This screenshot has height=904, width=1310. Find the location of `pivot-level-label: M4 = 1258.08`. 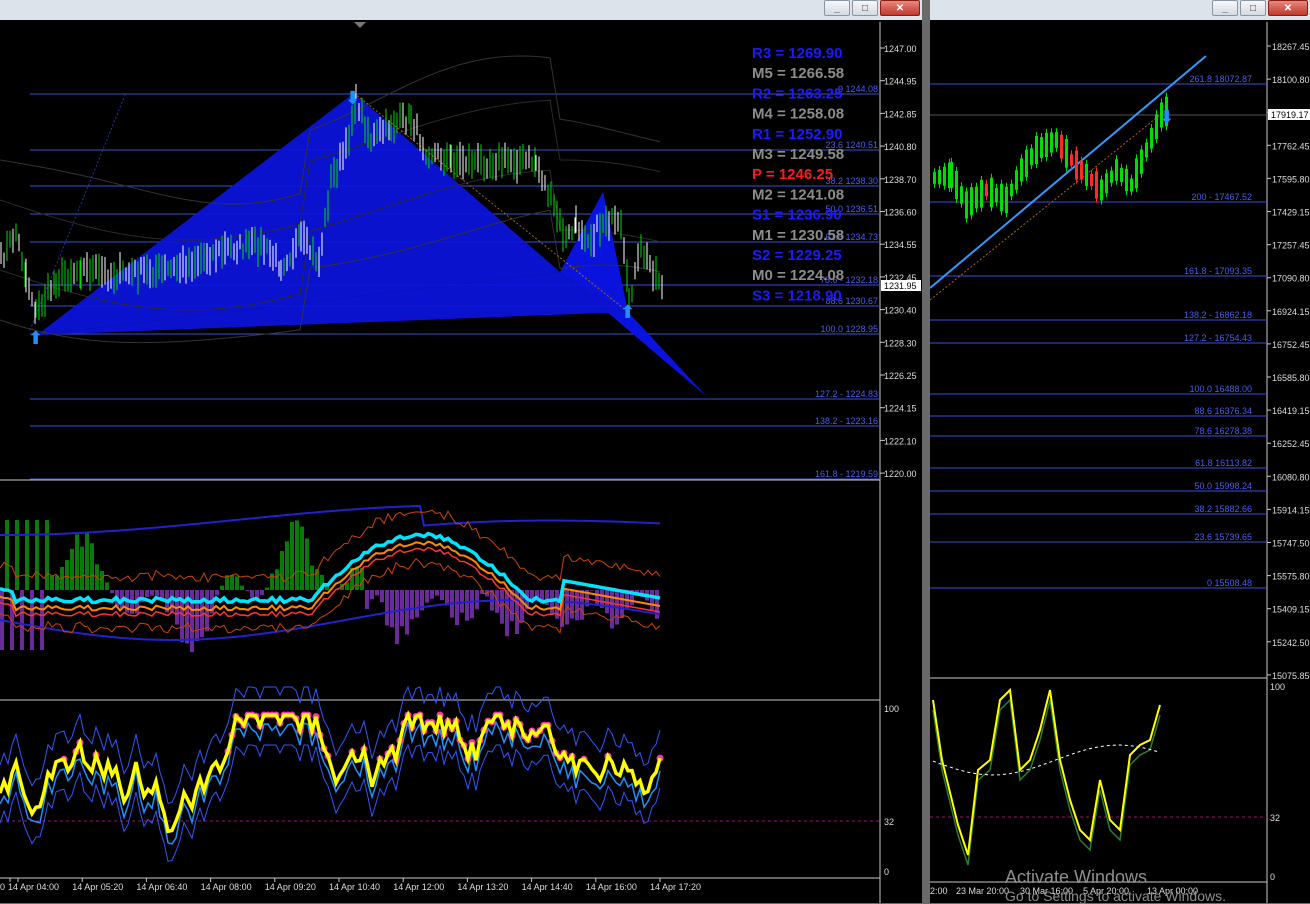

pivot-level-label: M4 = 1258.08 is located at coordinates (798, 114).